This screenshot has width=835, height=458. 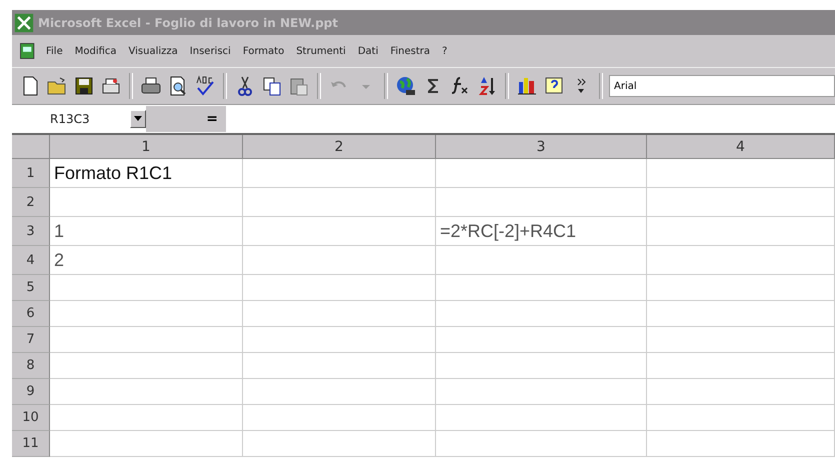 What do you see at coordinates (31, 444) in the screenshot?
I see `row-header: 11` at bounding box center [31, 444].